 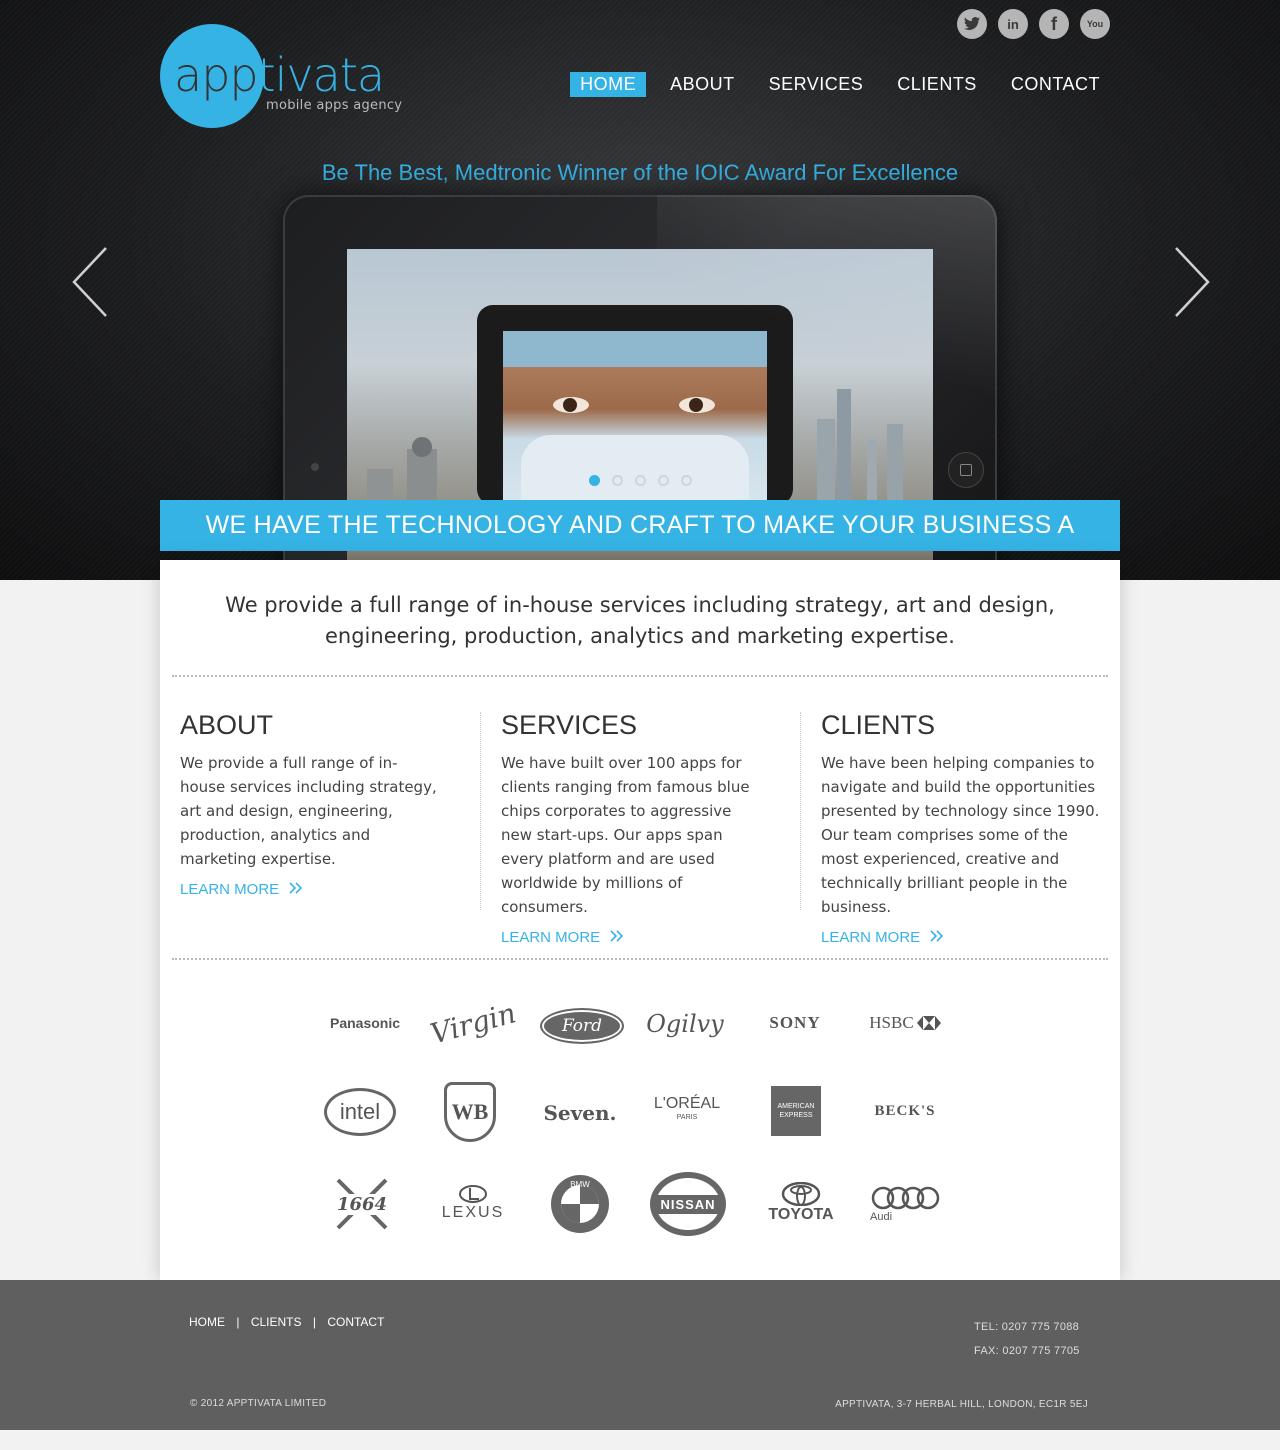 What do you see at coordinates (928, 1023) in the screenshot?
I see `hsbc-hexagon-icon` at bounding box center [928, 1023].